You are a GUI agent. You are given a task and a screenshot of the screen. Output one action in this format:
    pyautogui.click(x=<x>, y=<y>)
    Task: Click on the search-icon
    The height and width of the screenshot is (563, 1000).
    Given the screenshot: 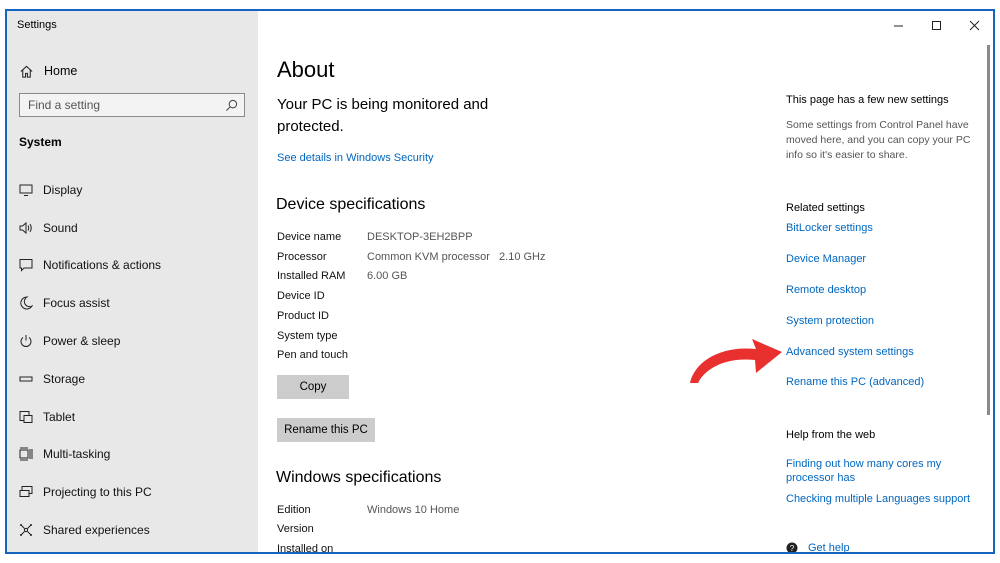 What is the action you would take?
    pyautogui.click(x=231, y=105)
    